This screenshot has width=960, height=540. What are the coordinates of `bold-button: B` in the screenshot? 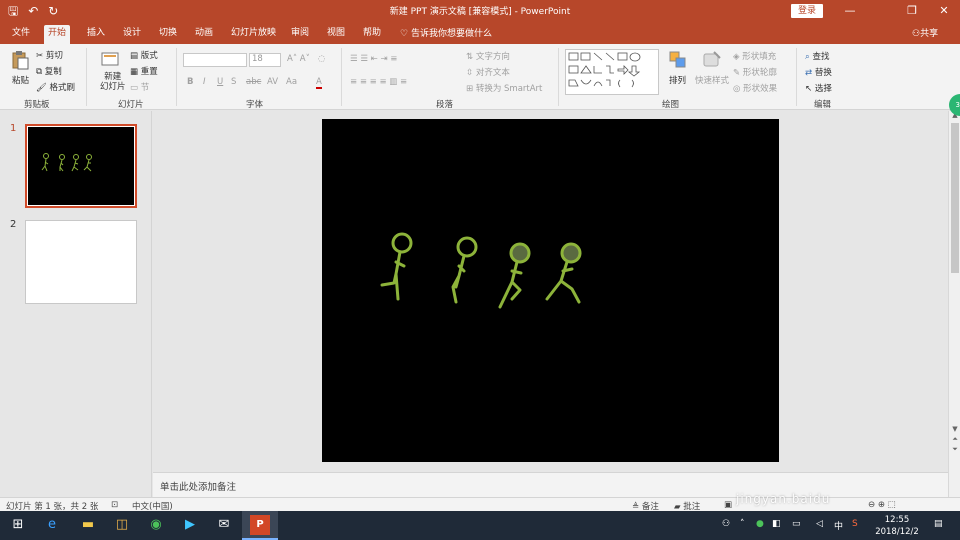 It's located at (190, 82).